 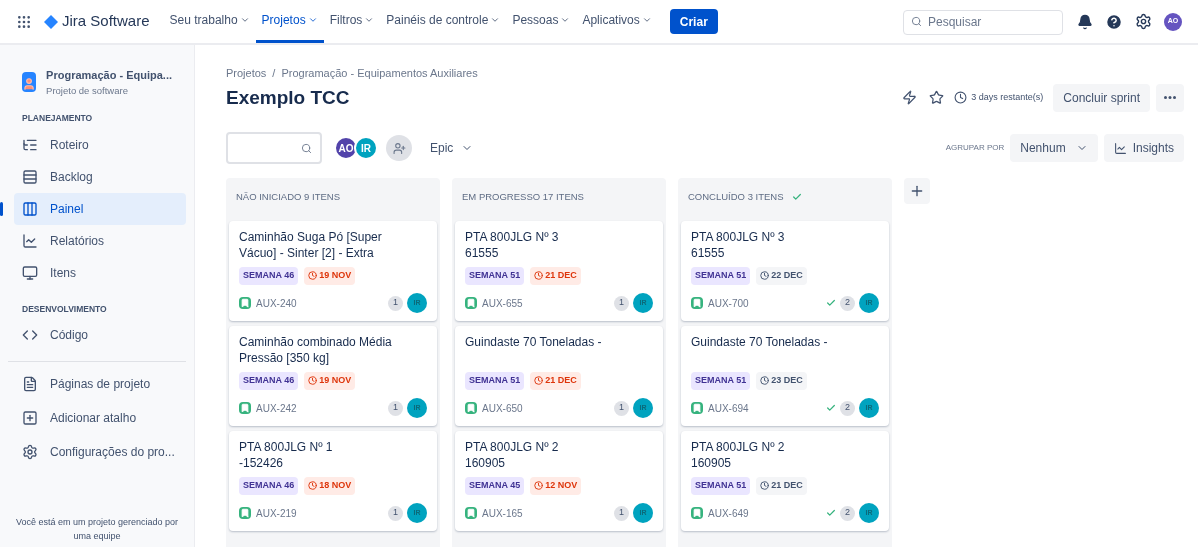 I want to click on issue-key: AUX-219, so click(x=276, y=513).